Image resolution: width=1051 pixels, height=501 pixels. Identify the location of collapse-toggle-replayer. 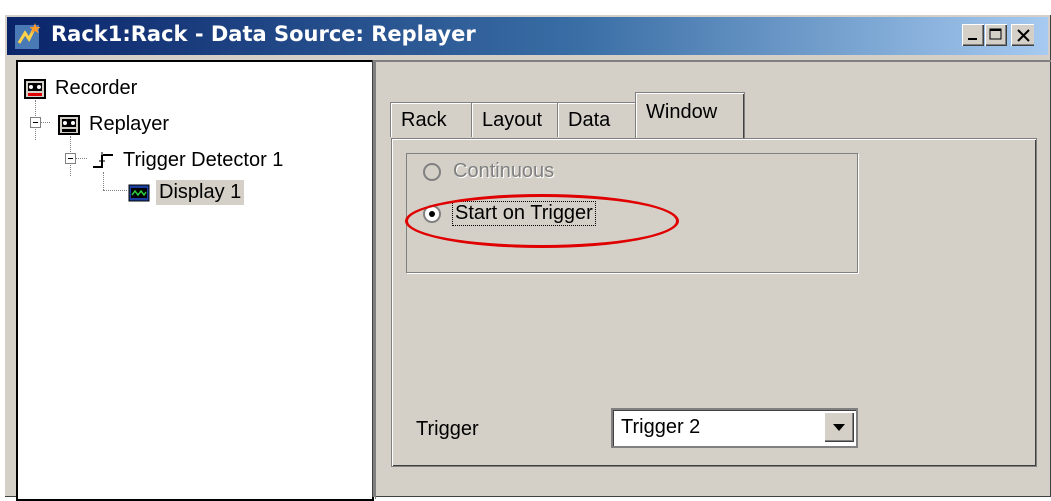
(35, 122).